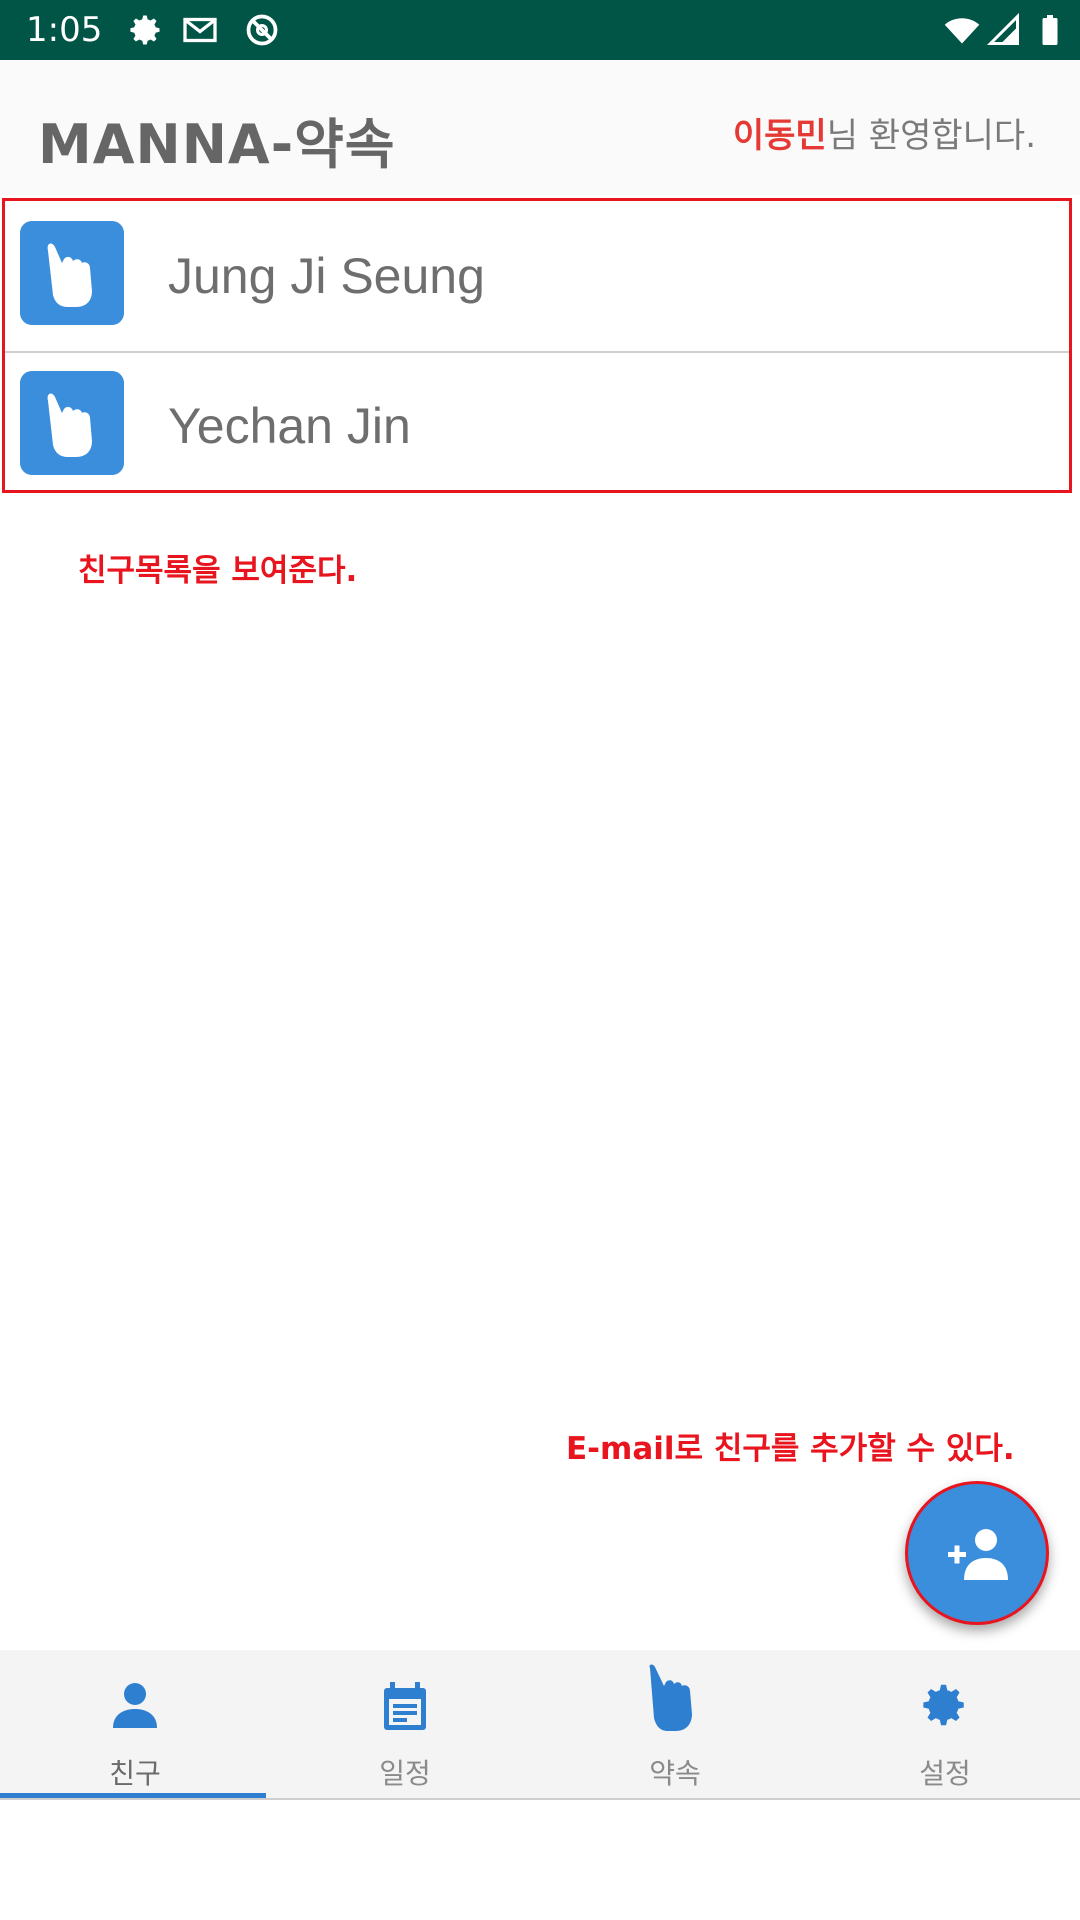  Describe the element at coordinates (218, 571) in the screenshot. I see `annotation-list-note: 친구목록을 보여준다.` at that location.